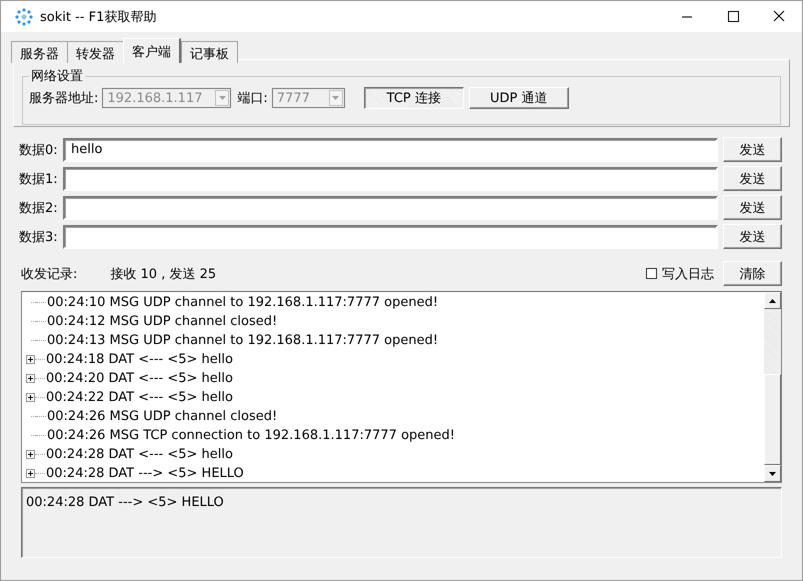 The width and height of the screenshot is (803, 581). I want to click on address-label: 服务器地址:, so click(63, 98).